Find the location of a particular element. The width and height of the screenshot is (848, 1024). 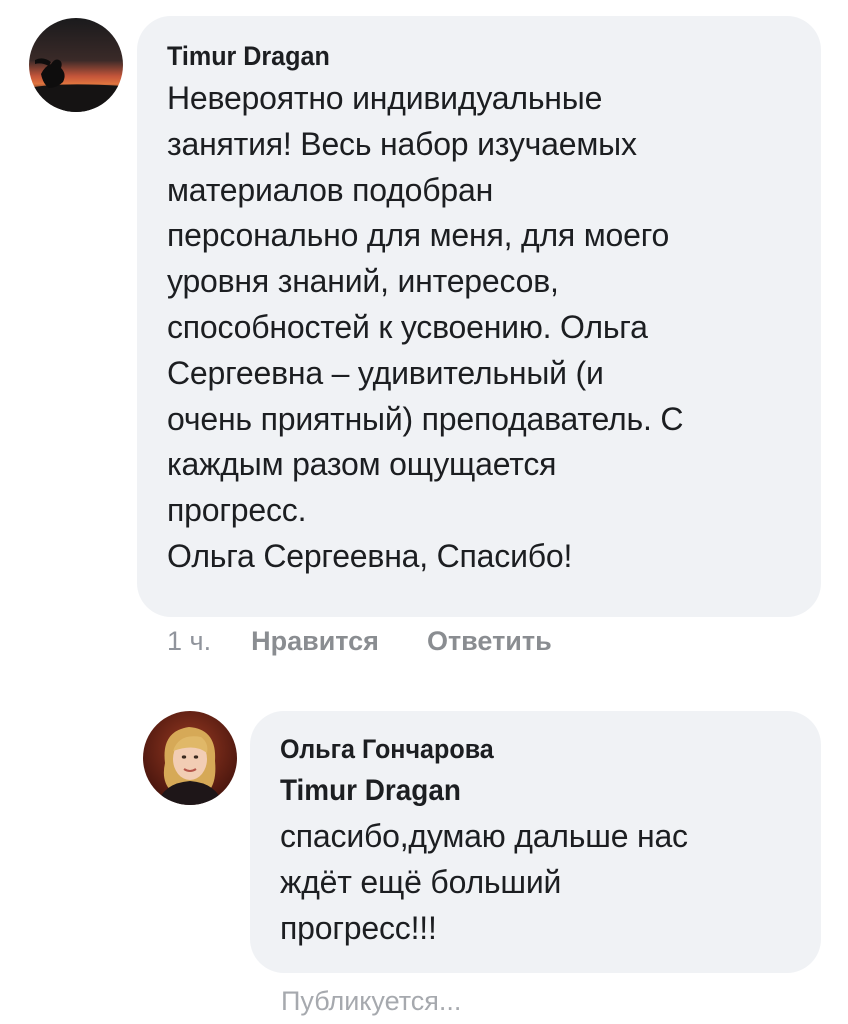

comment-text-line: персонально для меня, для моего is located at coordinates (418, 235).